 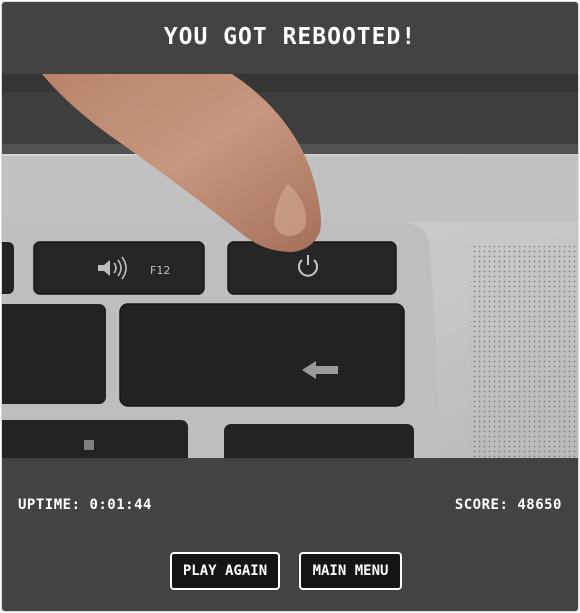 What do you see at coordinates (481, 505) in the screenshot?
I see `score-label: SCORE:` at bounding box center [481, 505].